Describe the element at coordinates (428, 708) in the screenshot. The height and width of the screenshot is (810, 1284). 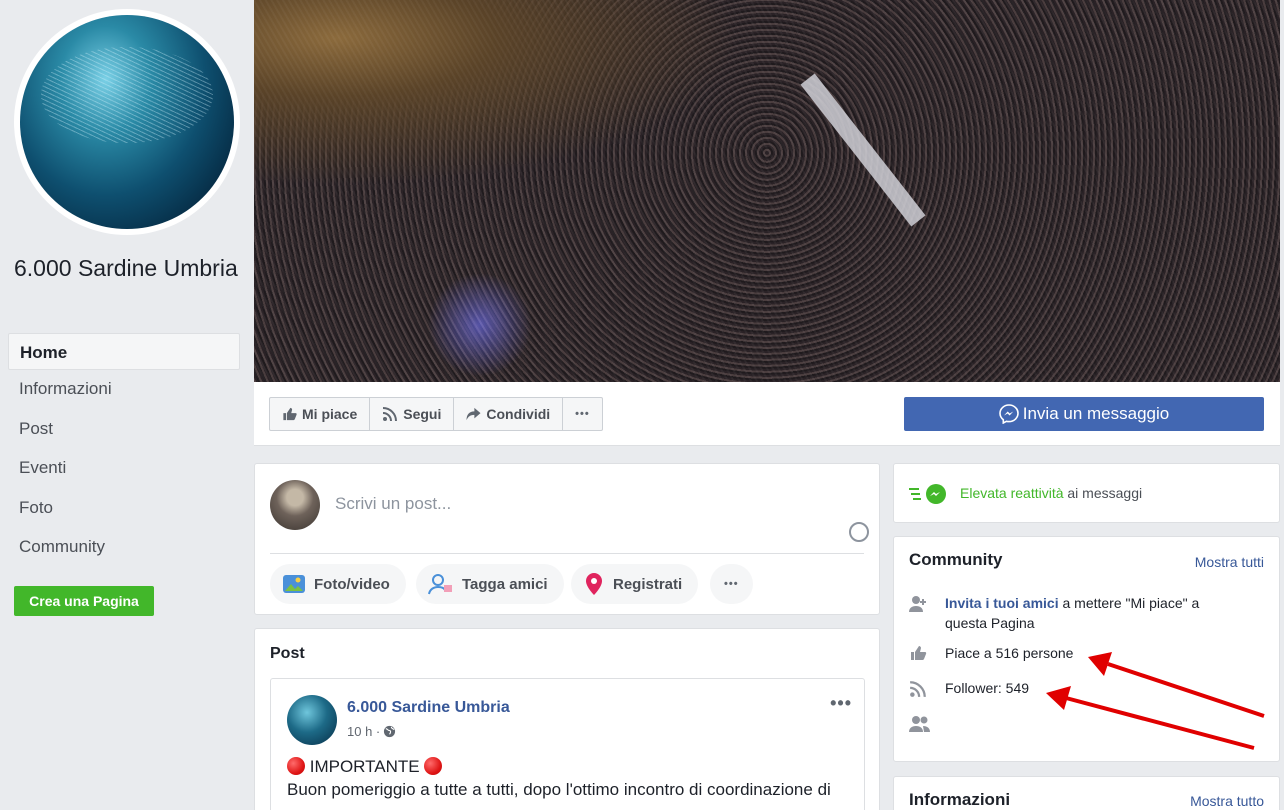
I see `post-author-name: 6.000 Sardine Umbria` at that location.